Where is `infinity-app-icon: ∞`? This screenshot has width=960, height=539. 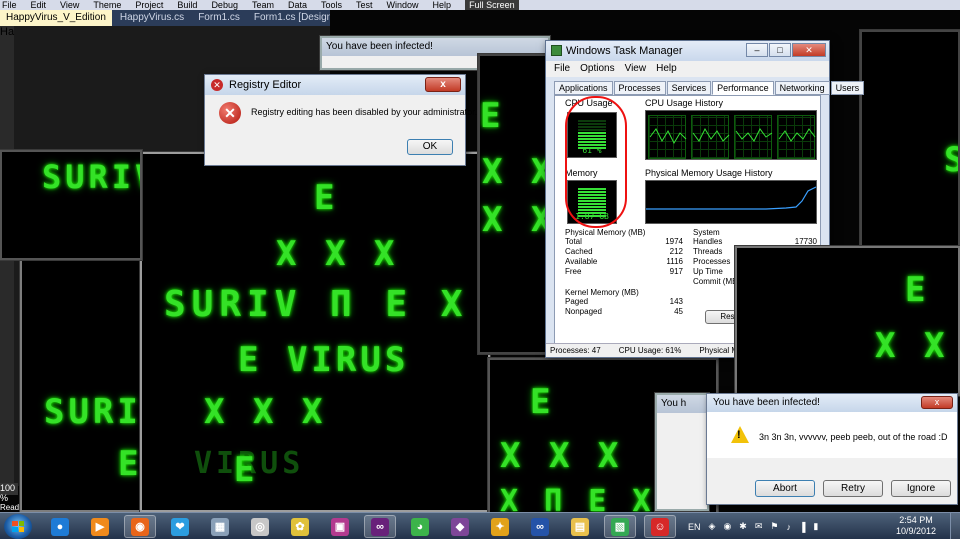 infinity-app-icon: ∞ is located at coordinates (540, 526).